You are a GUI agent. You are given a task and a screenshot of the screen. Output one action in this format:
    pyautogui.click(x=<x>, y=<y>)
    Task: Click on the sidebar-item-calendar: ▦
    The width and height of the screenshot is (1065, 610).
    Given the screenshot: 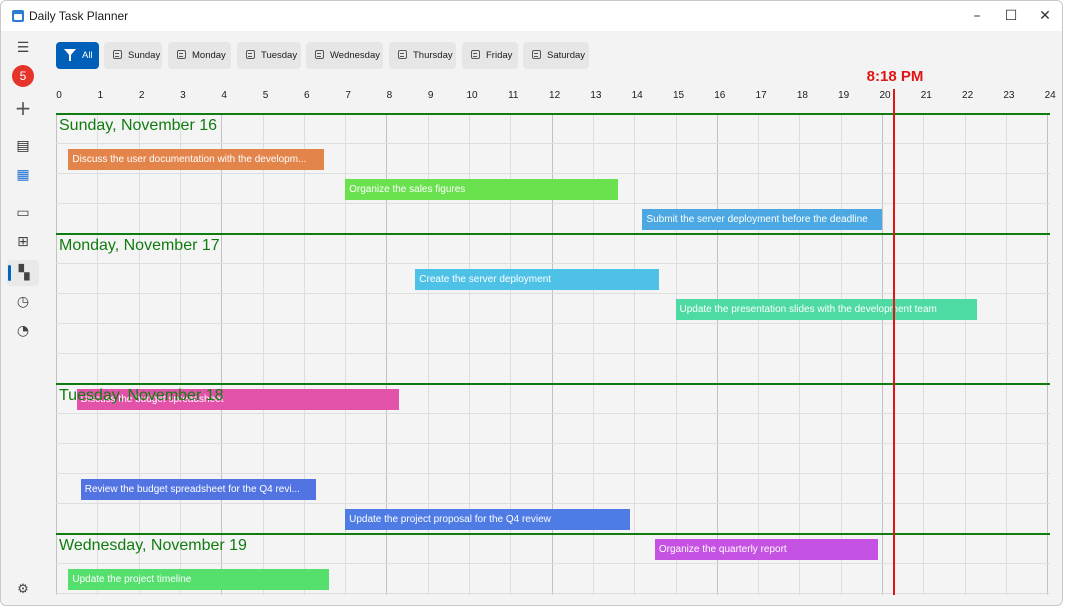 What is the action you would take?
    pyautogui.click(x=23, y=175)
    